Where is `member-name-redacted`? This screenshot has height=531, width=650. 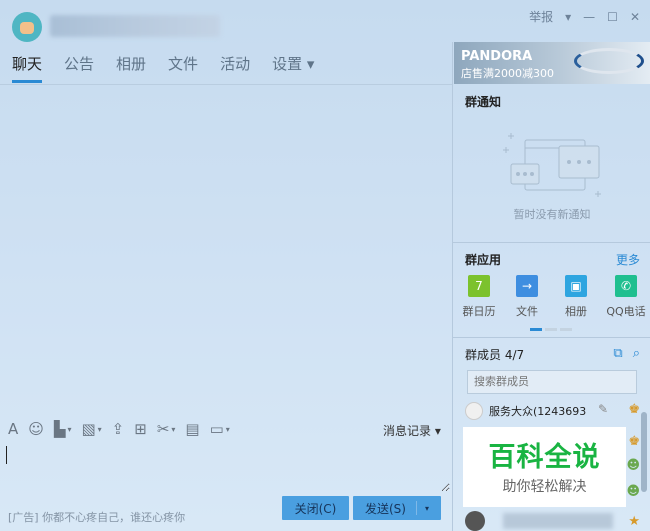 member-name-redacted is located at coordinates (558, 521).